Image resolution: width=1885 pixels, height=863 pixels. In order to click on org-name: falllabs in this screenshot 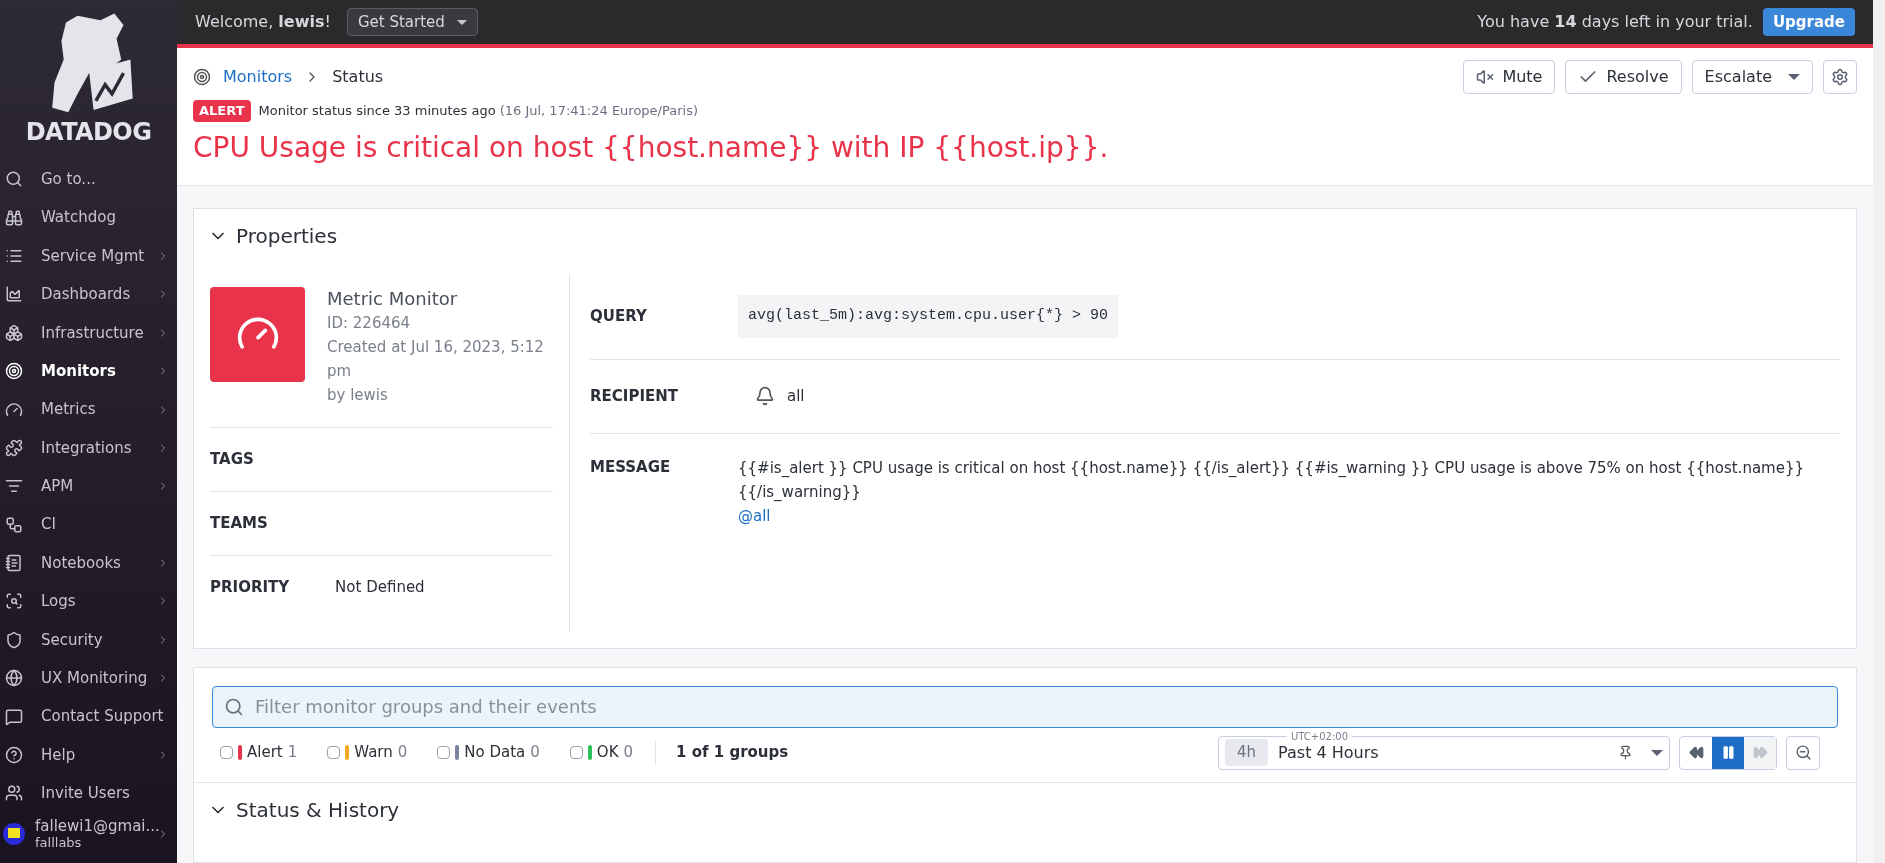, I will do `click(59, 843)`.